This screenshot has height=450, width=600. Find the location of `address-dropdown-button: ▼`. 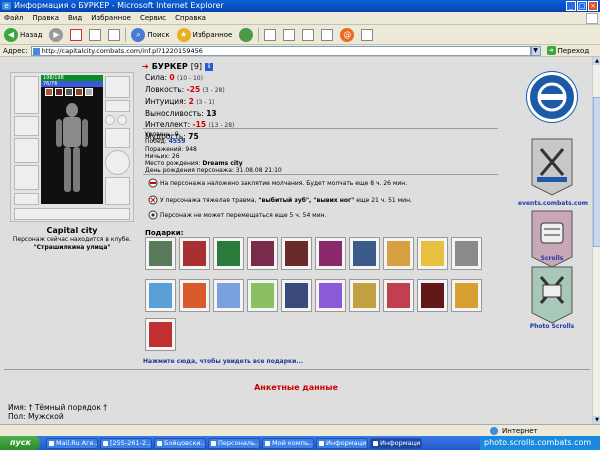

address-dropdown-button: ▼ is located at coordinates (535, 50).